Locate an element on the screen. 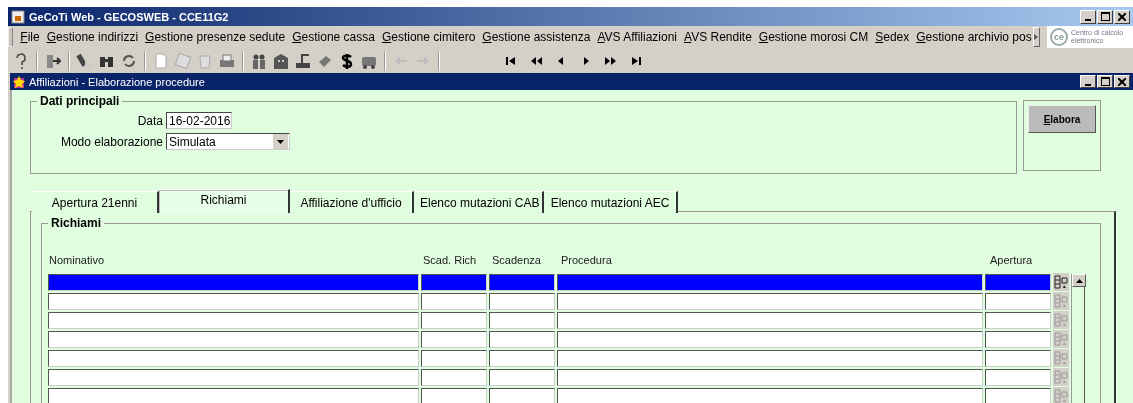 The height and width of the screenshot is (403, 1133). printer-icon is located at coordinates (227, 60).